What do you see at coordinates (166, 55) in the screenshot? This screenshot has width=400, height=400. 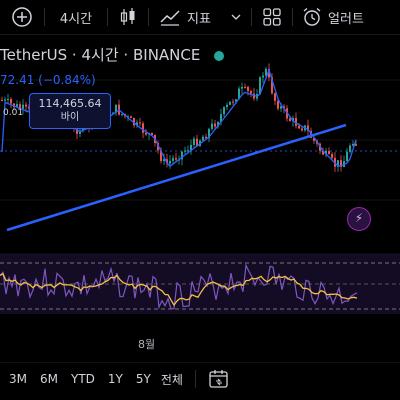 I see `symbol-exchange: BINANCE` at bounding box center [166, 55].